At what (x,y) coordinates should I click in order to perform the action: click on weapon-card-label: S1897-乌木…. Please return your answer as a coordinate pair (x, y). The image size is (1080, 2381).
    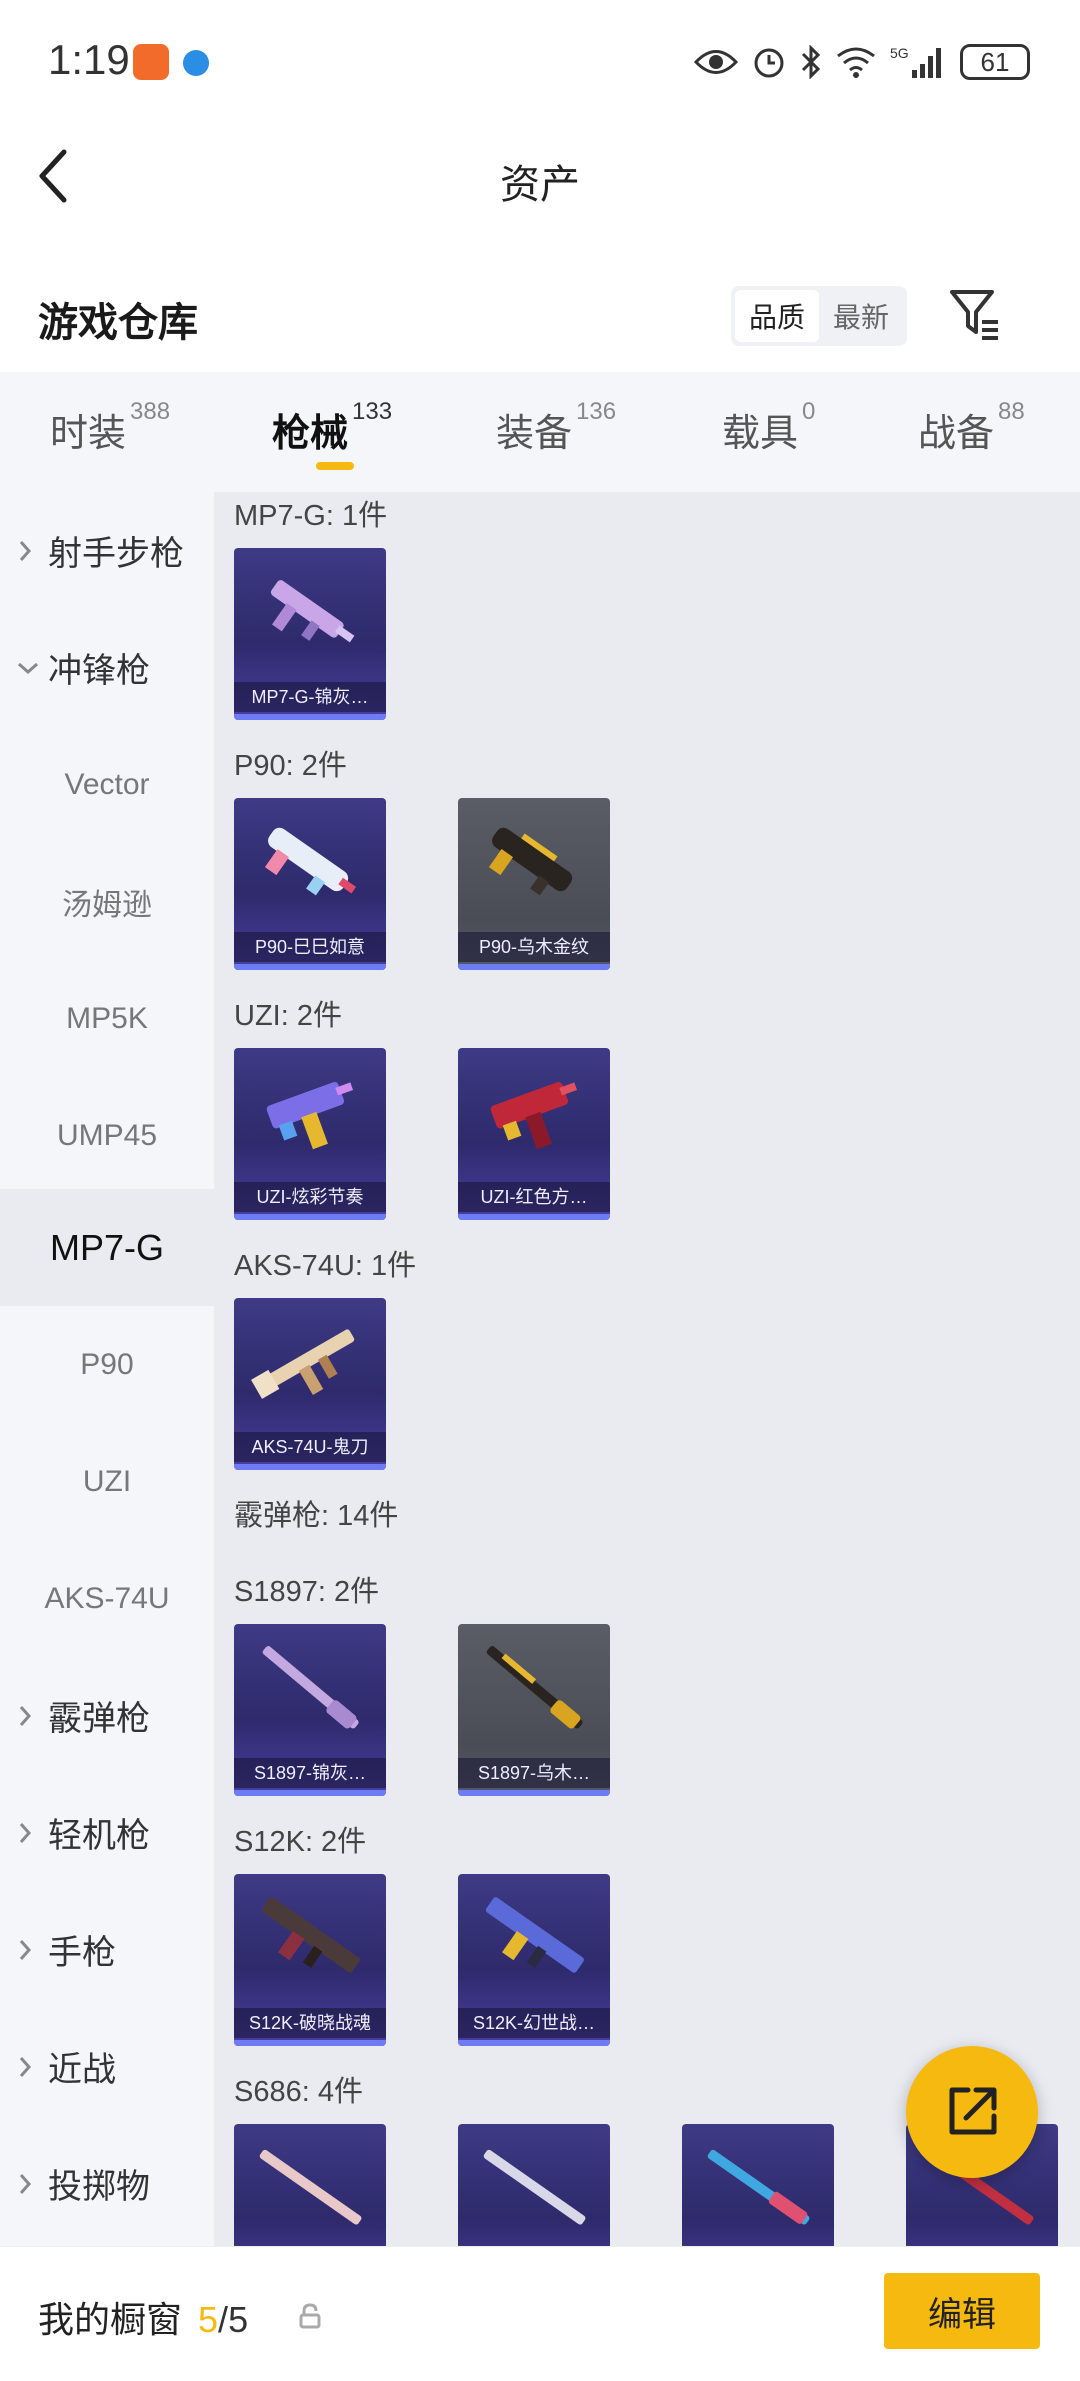
    Looking at the image, I should click on (534, 1773).